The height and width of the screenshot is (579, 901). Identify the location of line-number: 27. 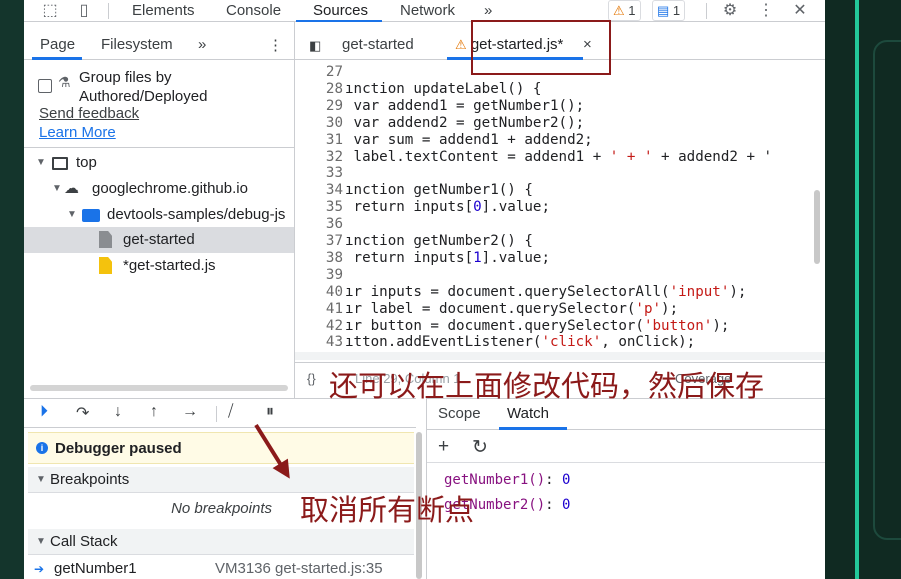
(319, 72).